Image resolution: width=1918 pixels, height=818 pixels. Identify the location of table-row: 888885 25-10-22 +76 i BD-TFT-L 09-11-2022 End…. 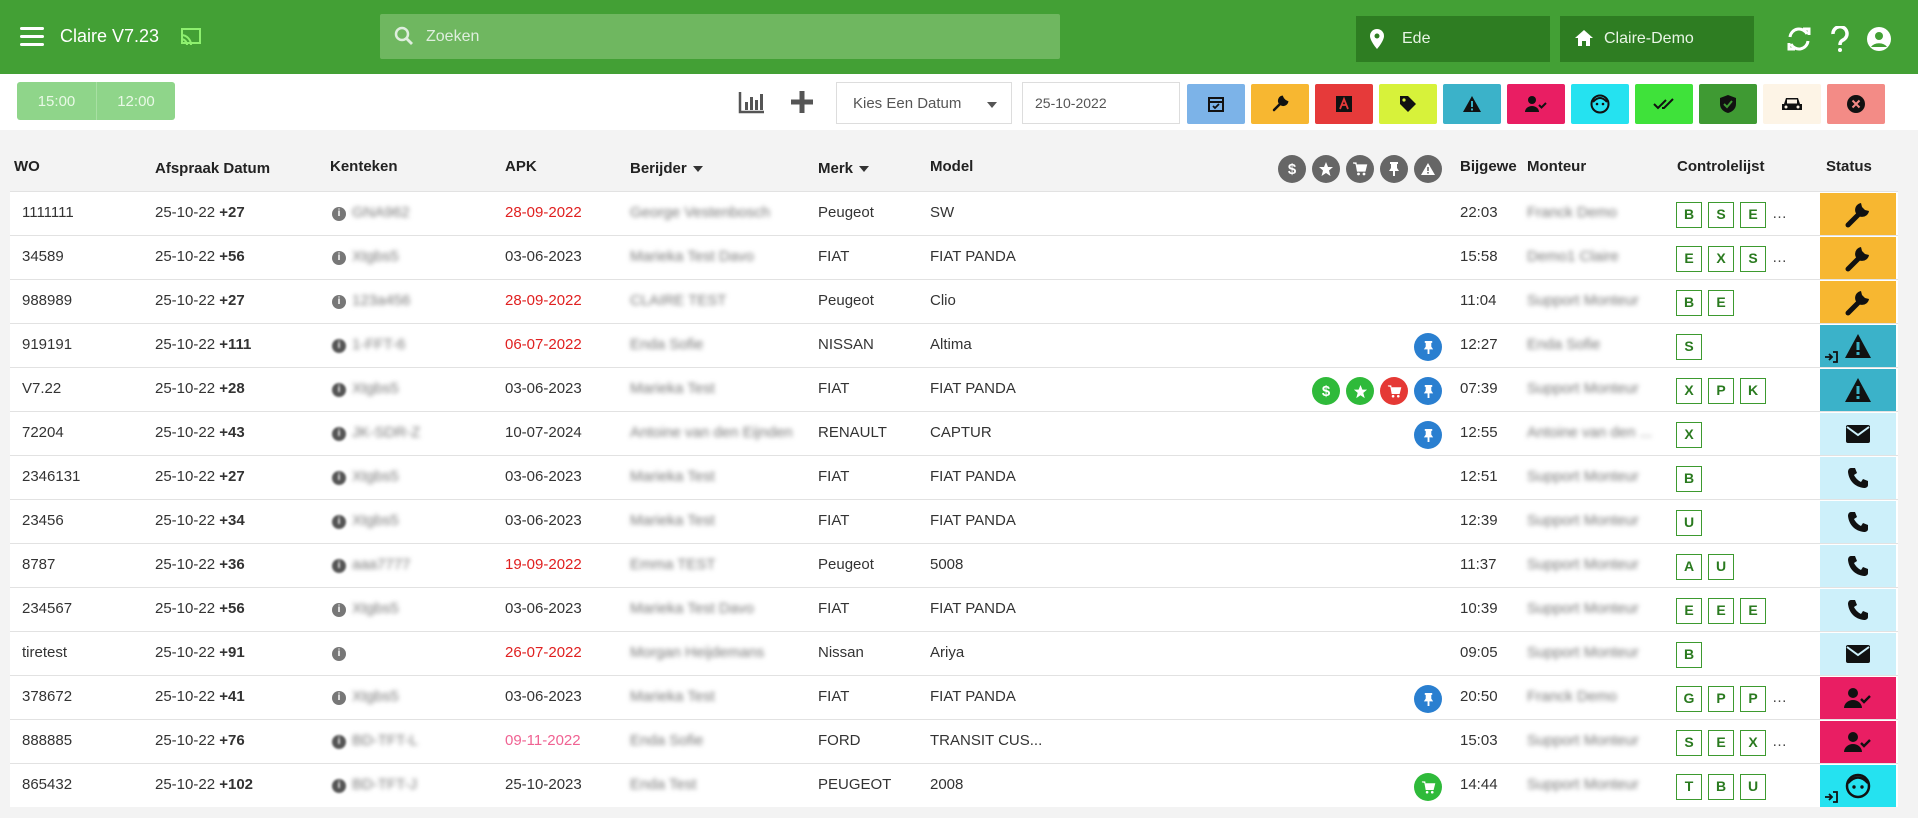
(954, 741).